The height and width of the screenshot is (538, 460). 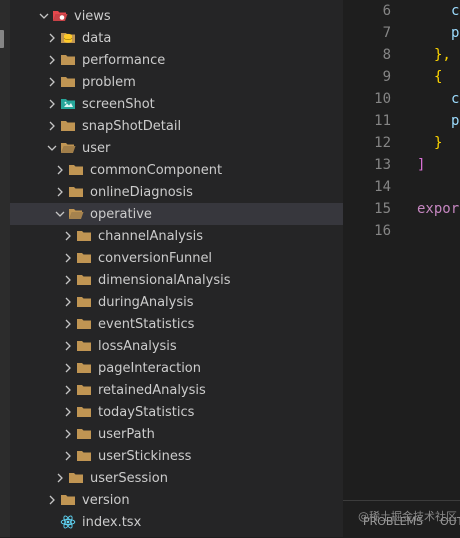 What do you see at coordinates (401, 33) in the screenshot?
I see `code-line: 7p` at bounding box center [401, 33].